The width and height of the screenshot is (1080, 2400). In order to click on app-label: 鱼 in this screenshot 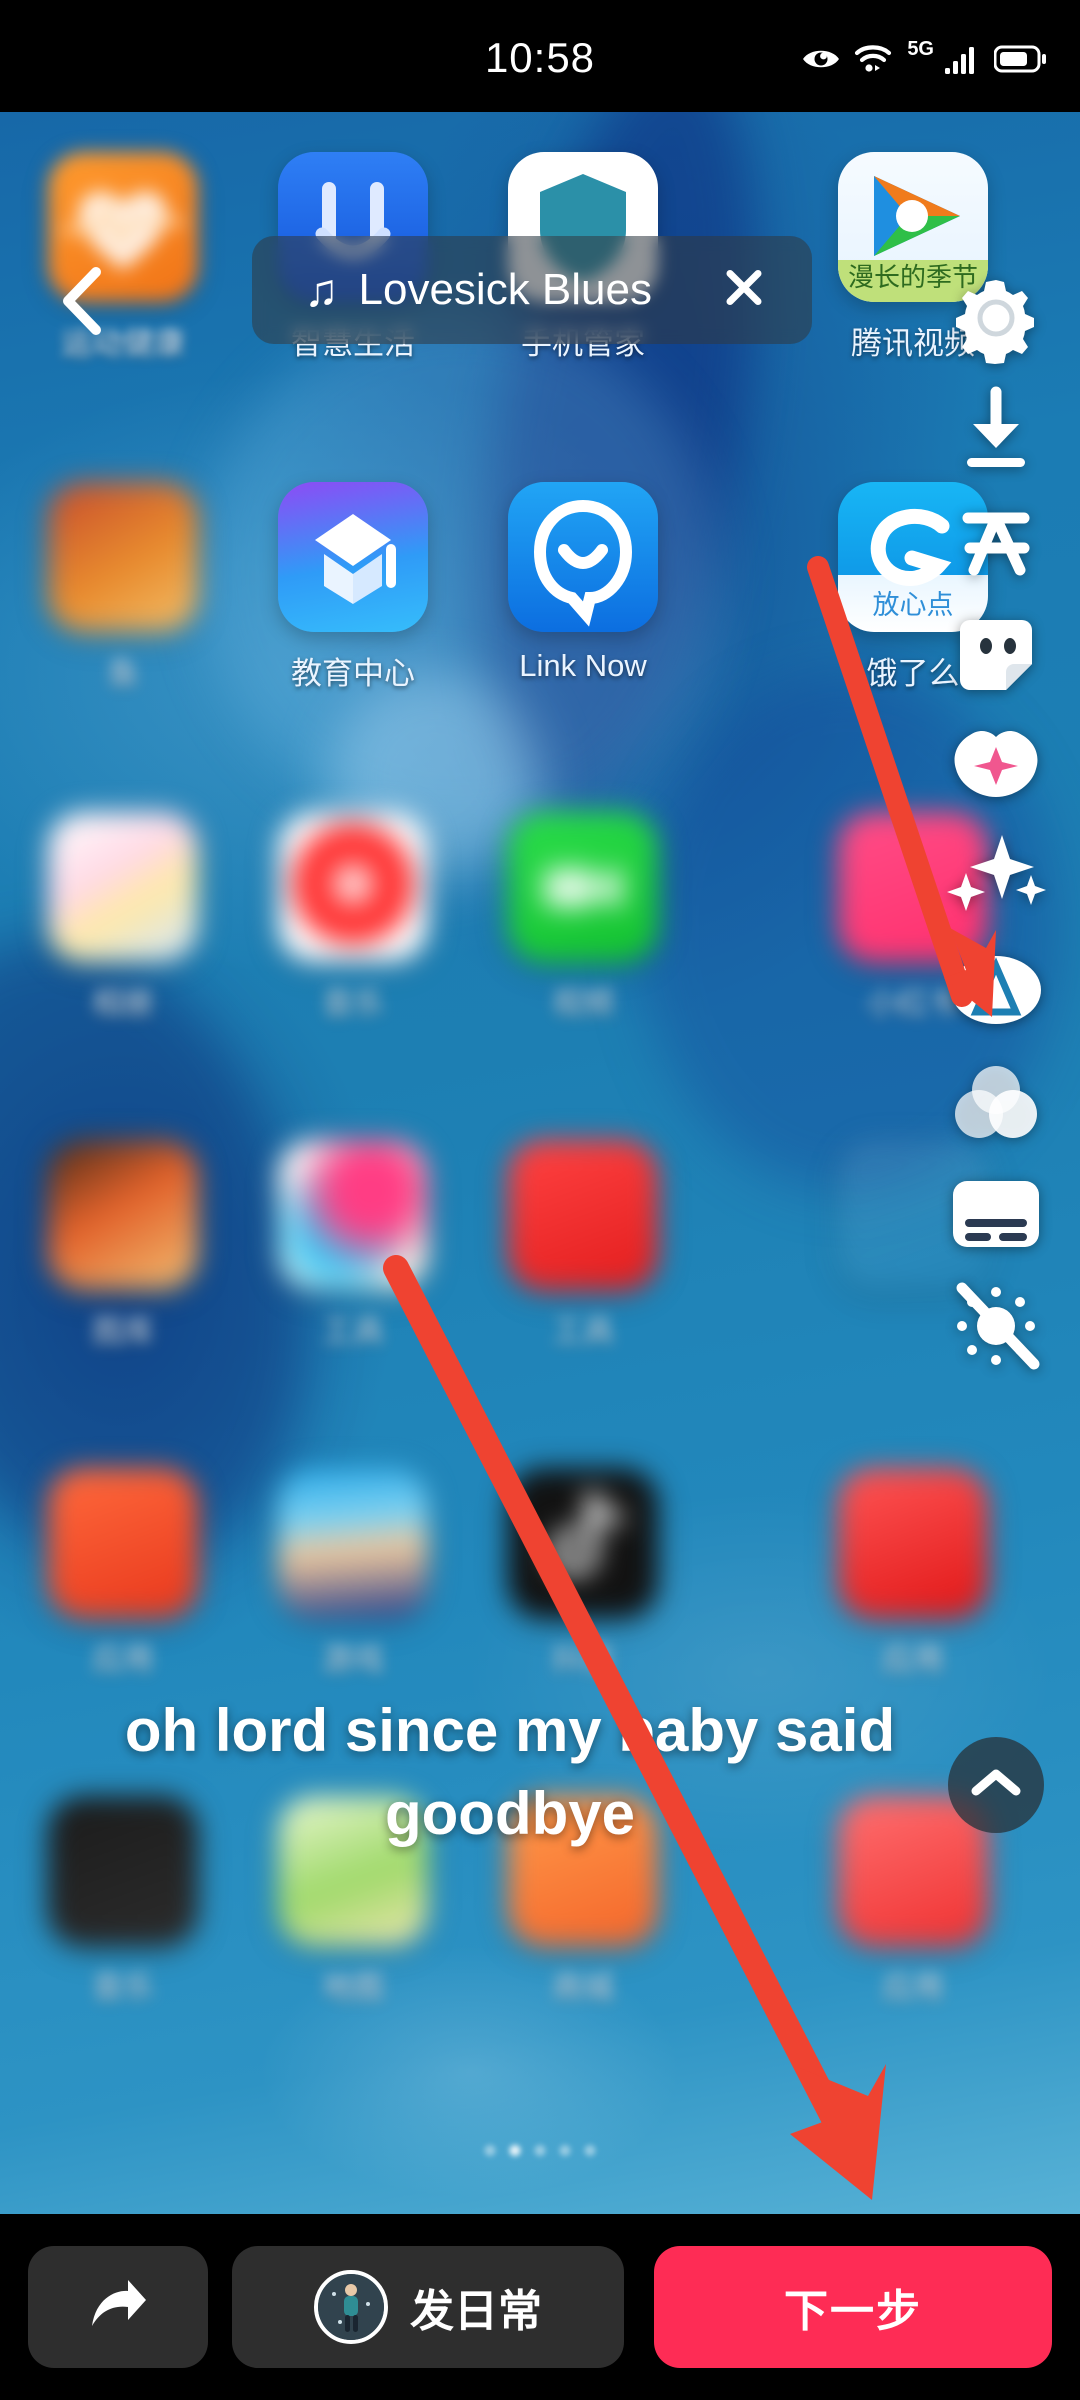, I will do `click(123, 673)`.